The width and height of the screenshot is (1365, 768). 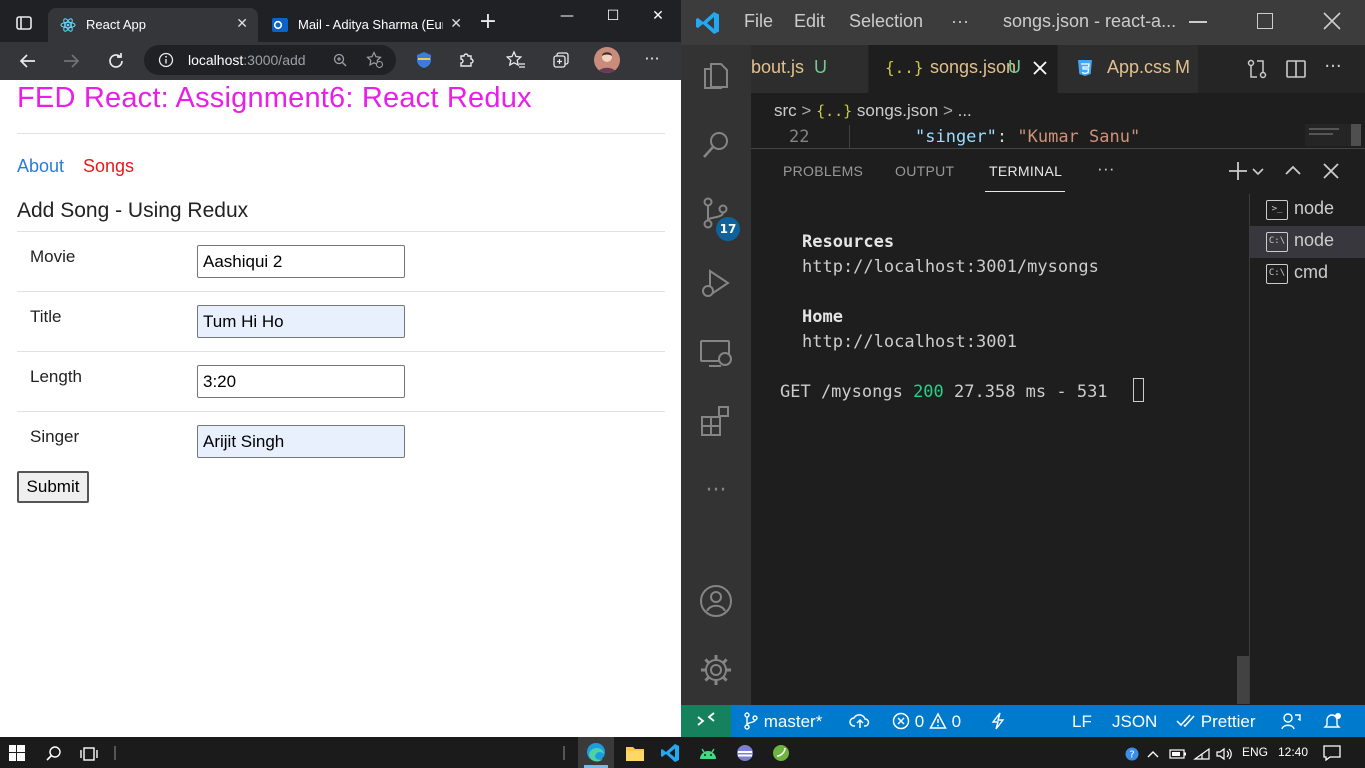 I want to click on close-icon, so click(x=1040, y=68).